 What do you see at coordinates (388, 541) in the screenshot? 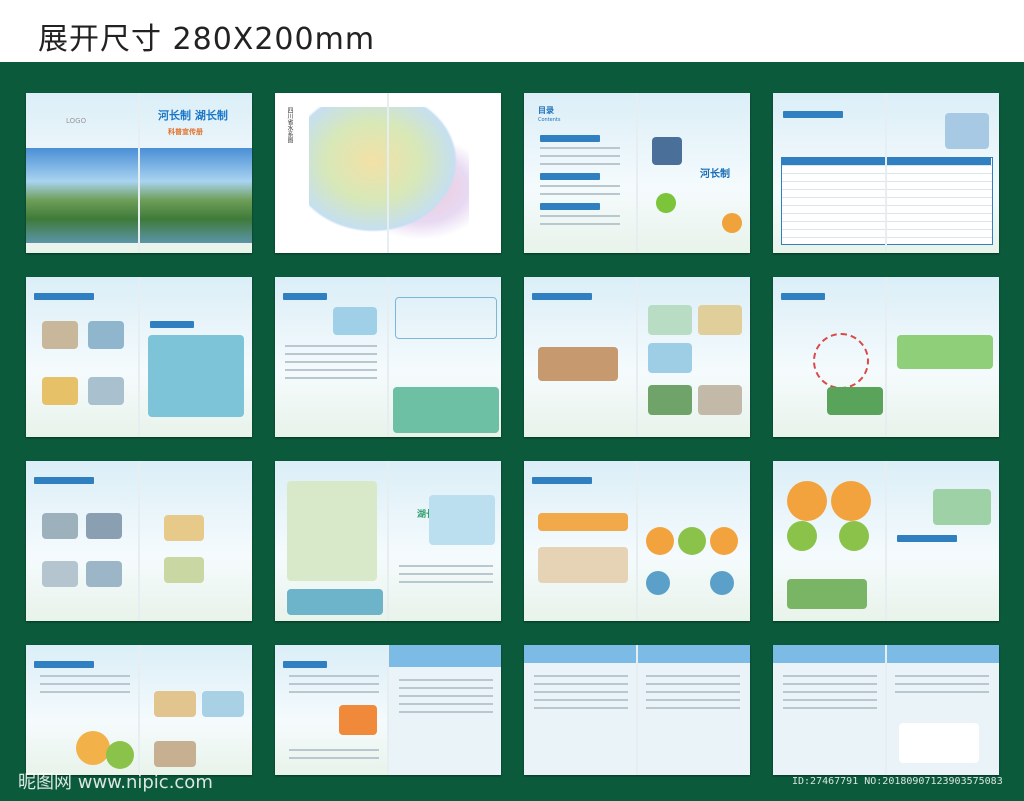
I see `spread-row3-2: 湖长制` at bounding box center [388, 541].